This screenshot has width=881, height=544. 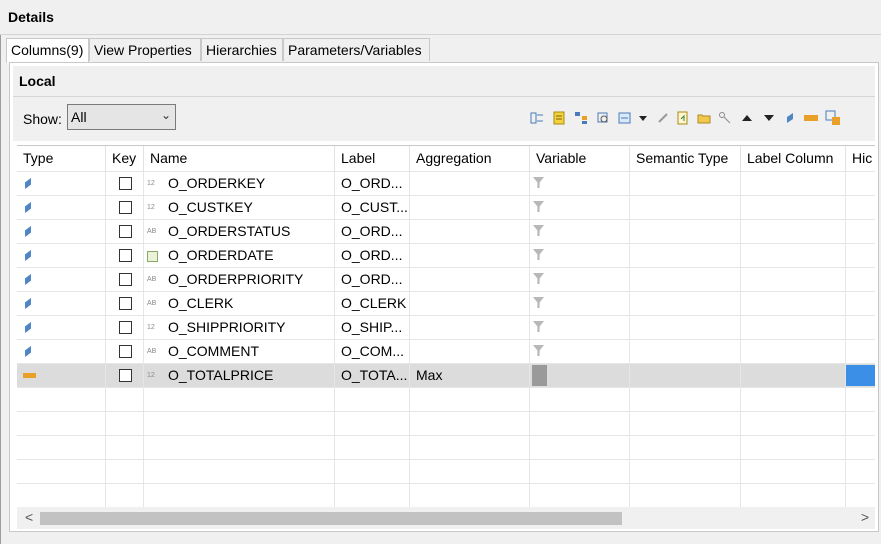 I want to click on move-down-icon, so click(x=769, y=118).